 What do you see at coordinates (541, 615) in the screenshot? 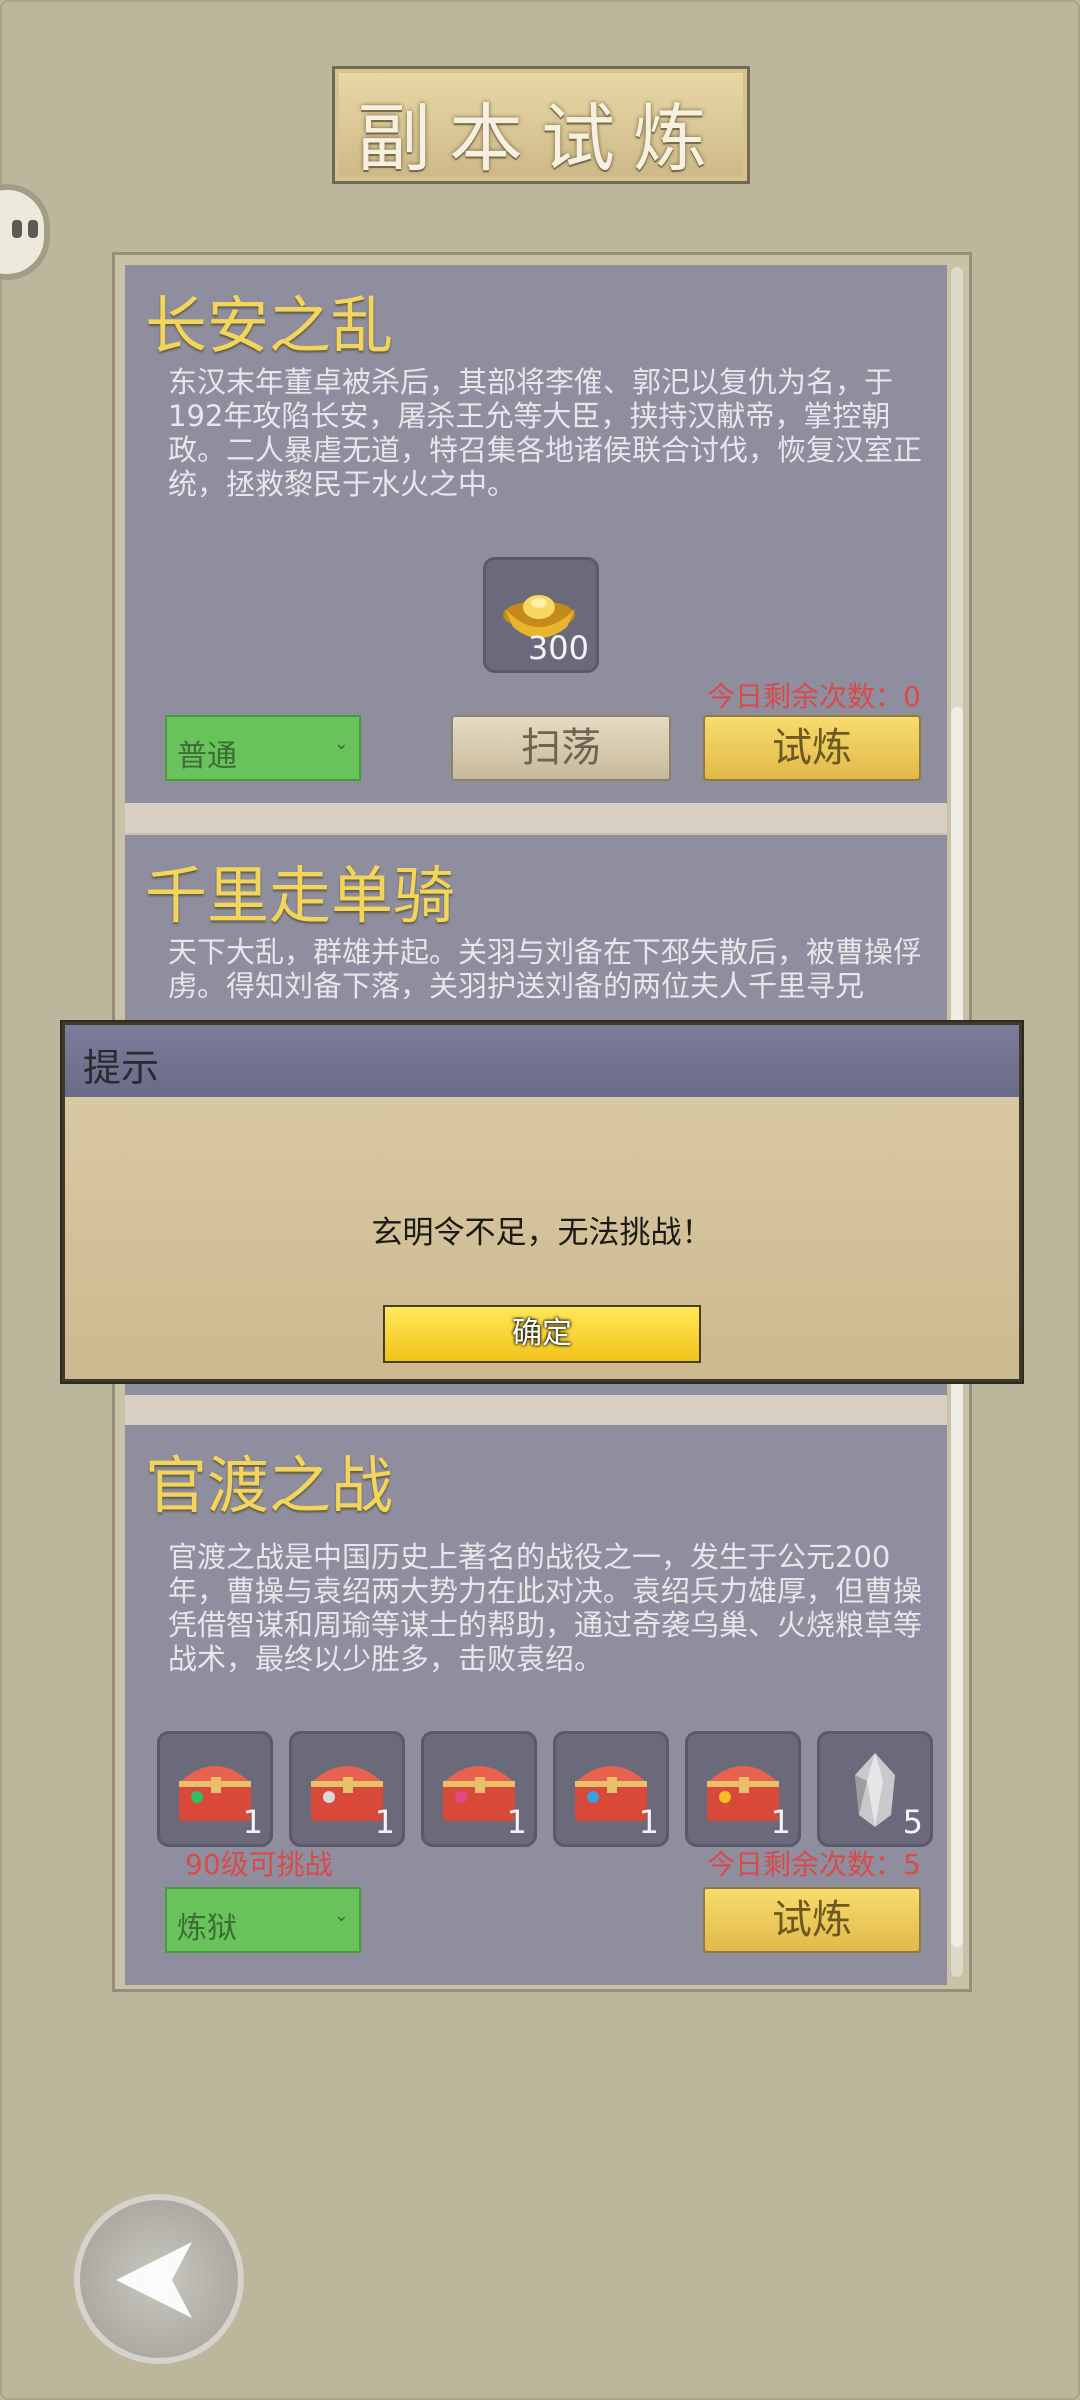
I see `reward-slot: 300` at bounding box center [541, 615].